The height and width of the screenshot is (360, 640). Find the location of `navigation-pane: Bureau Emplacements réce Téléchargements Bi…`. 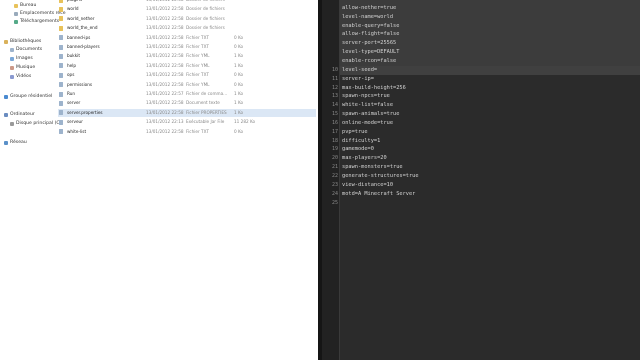

navigation-pane: Bureau Emplacements réce Téléchargements Bi… is located at coordinates (33, 180).